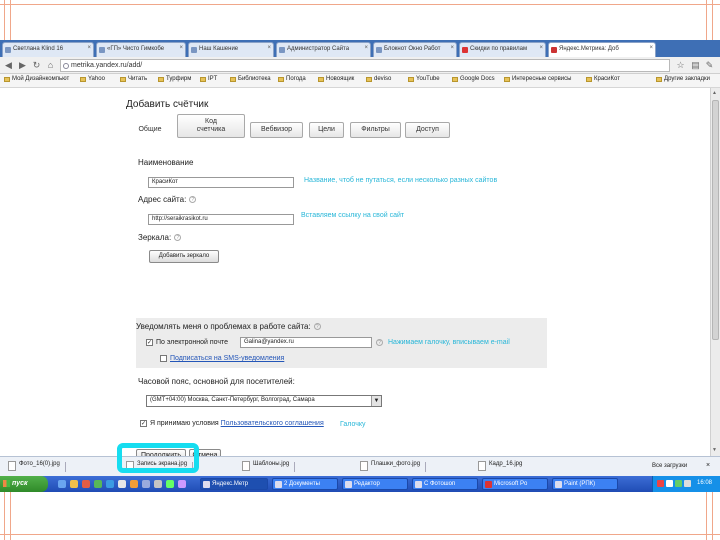 Image resolution: width=720 pixels, height=540 pixels. Describe the element at coordinates (393, 467) in the screenshot. I see `download-item: Плашки_фото.jpg` at that location.